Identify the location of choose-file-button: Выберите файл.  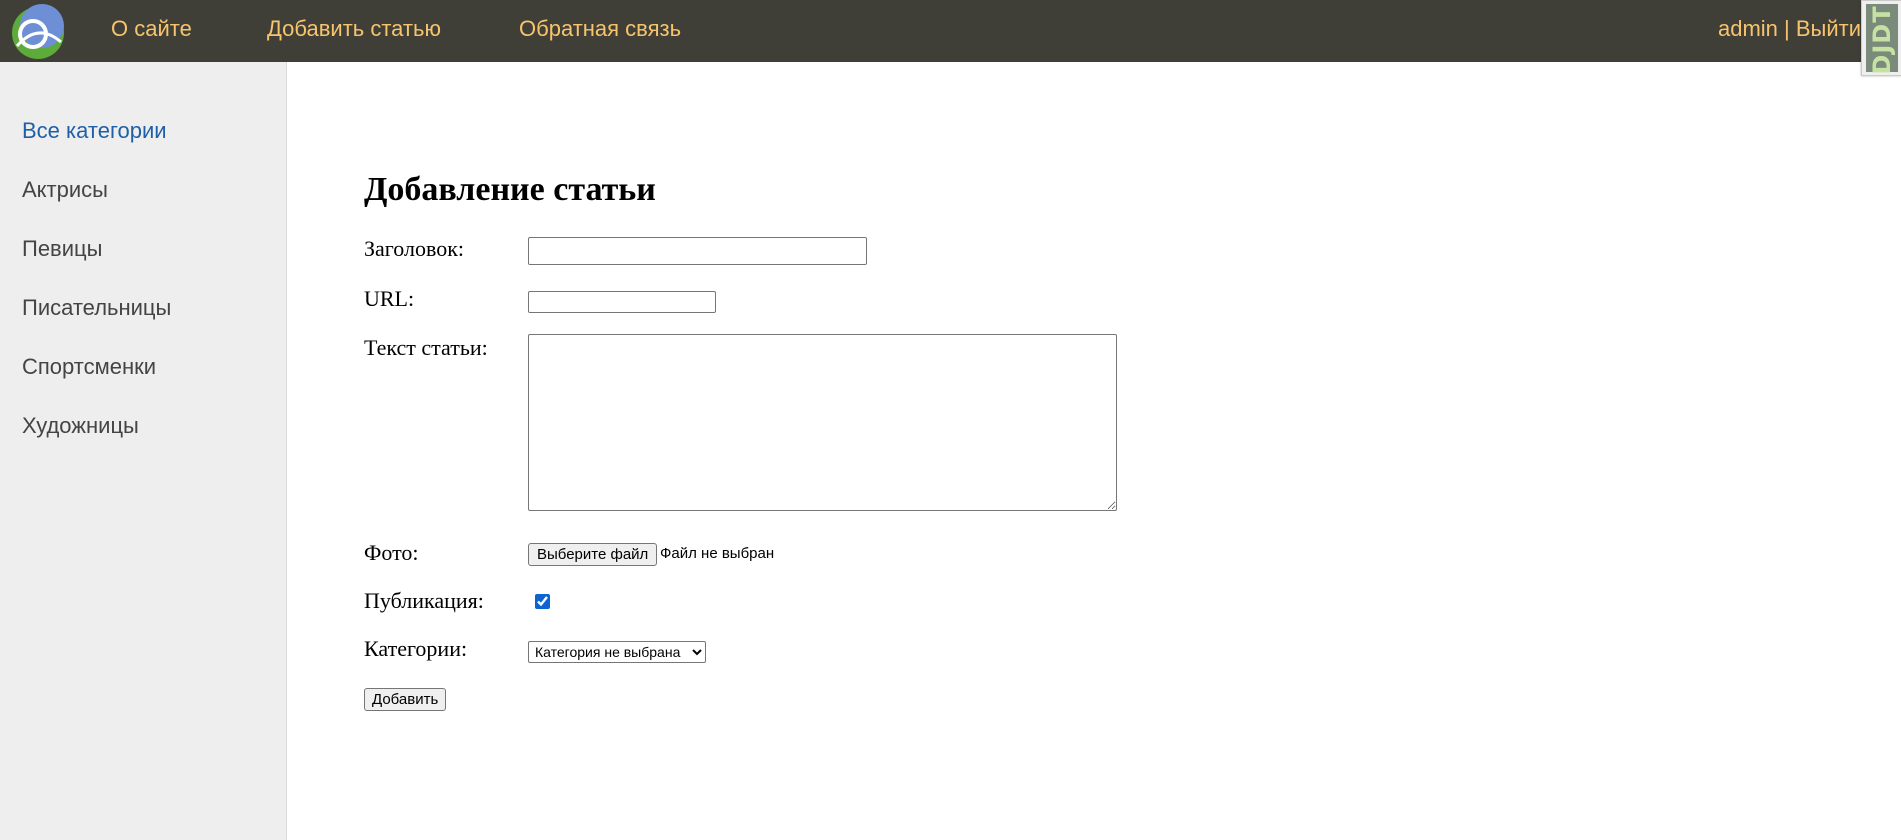
(593, 554).